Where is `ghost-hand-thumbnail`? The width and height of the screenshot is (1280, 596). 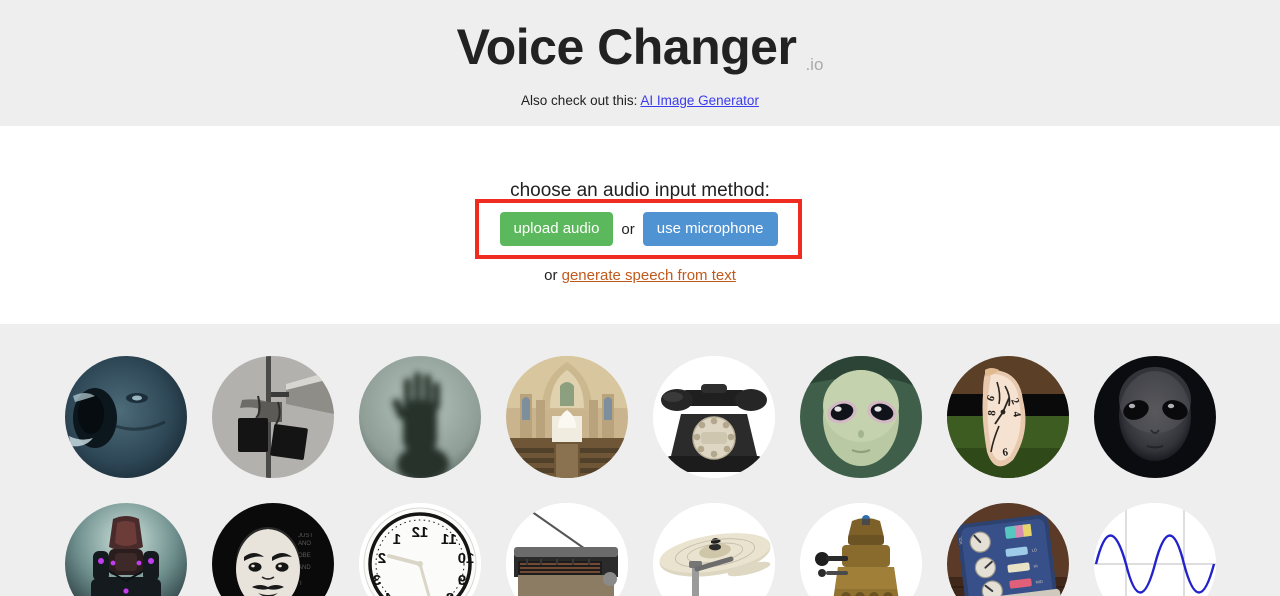 ghost-hand-thumbnail is located at coordinates (419, 417).